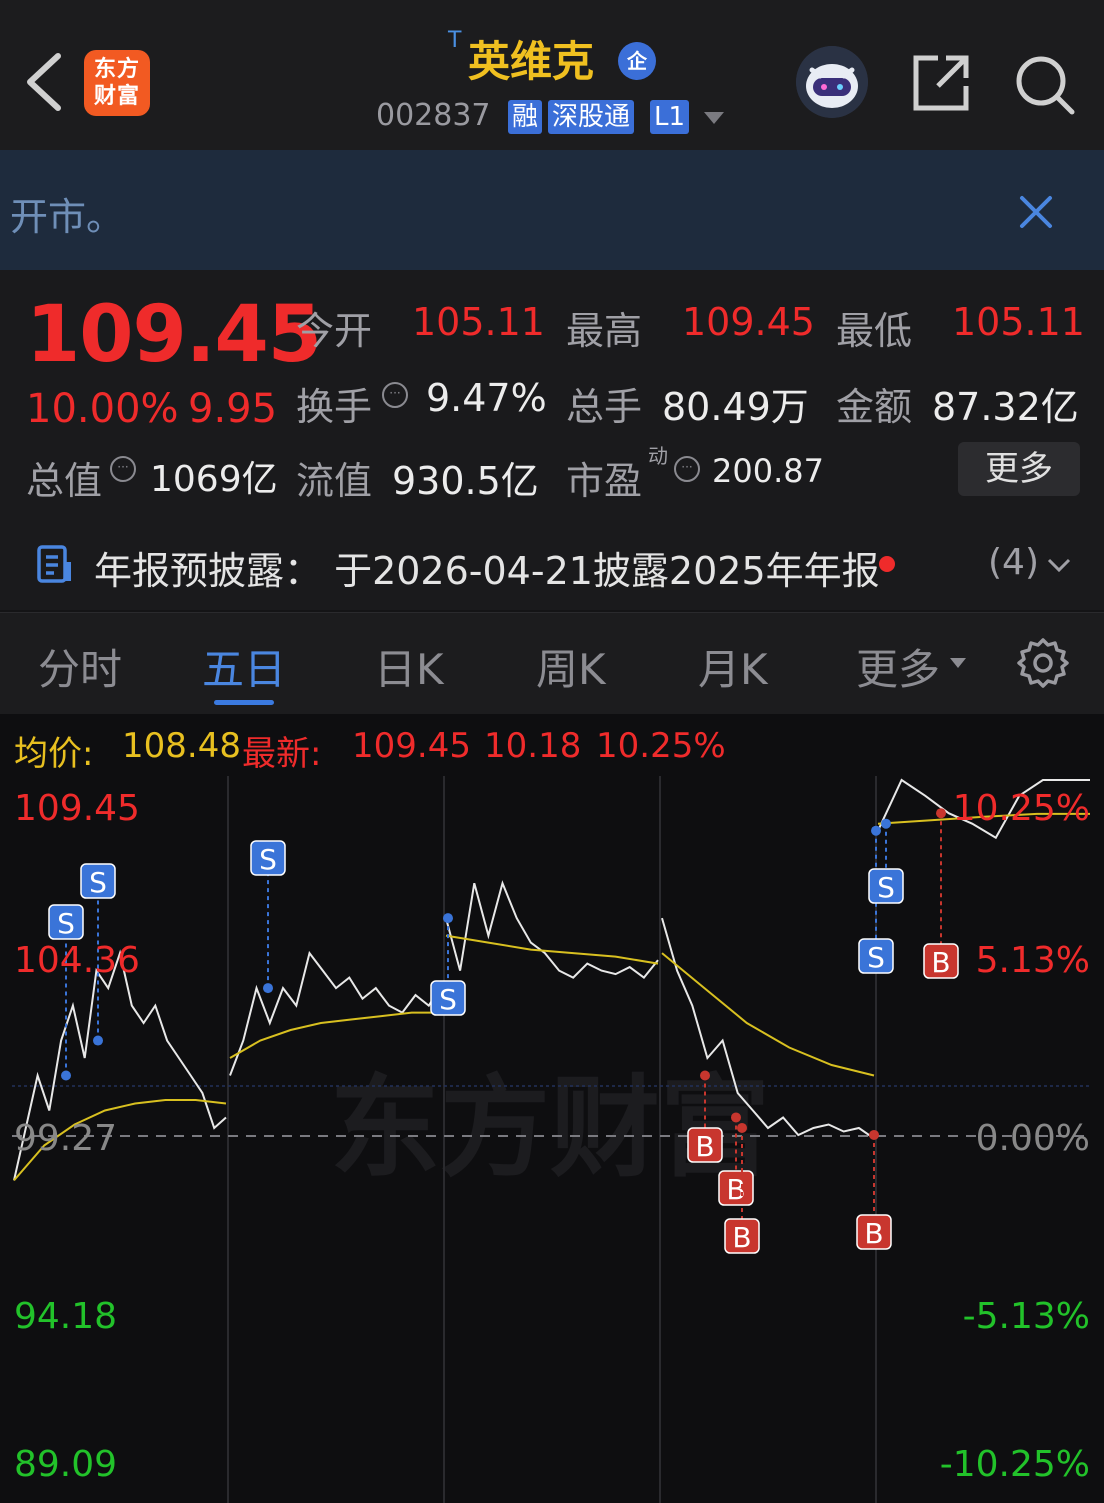 This screenshot has height=1503, width=1104. I want to click on turnover-label: 换手, so click(334, 407).